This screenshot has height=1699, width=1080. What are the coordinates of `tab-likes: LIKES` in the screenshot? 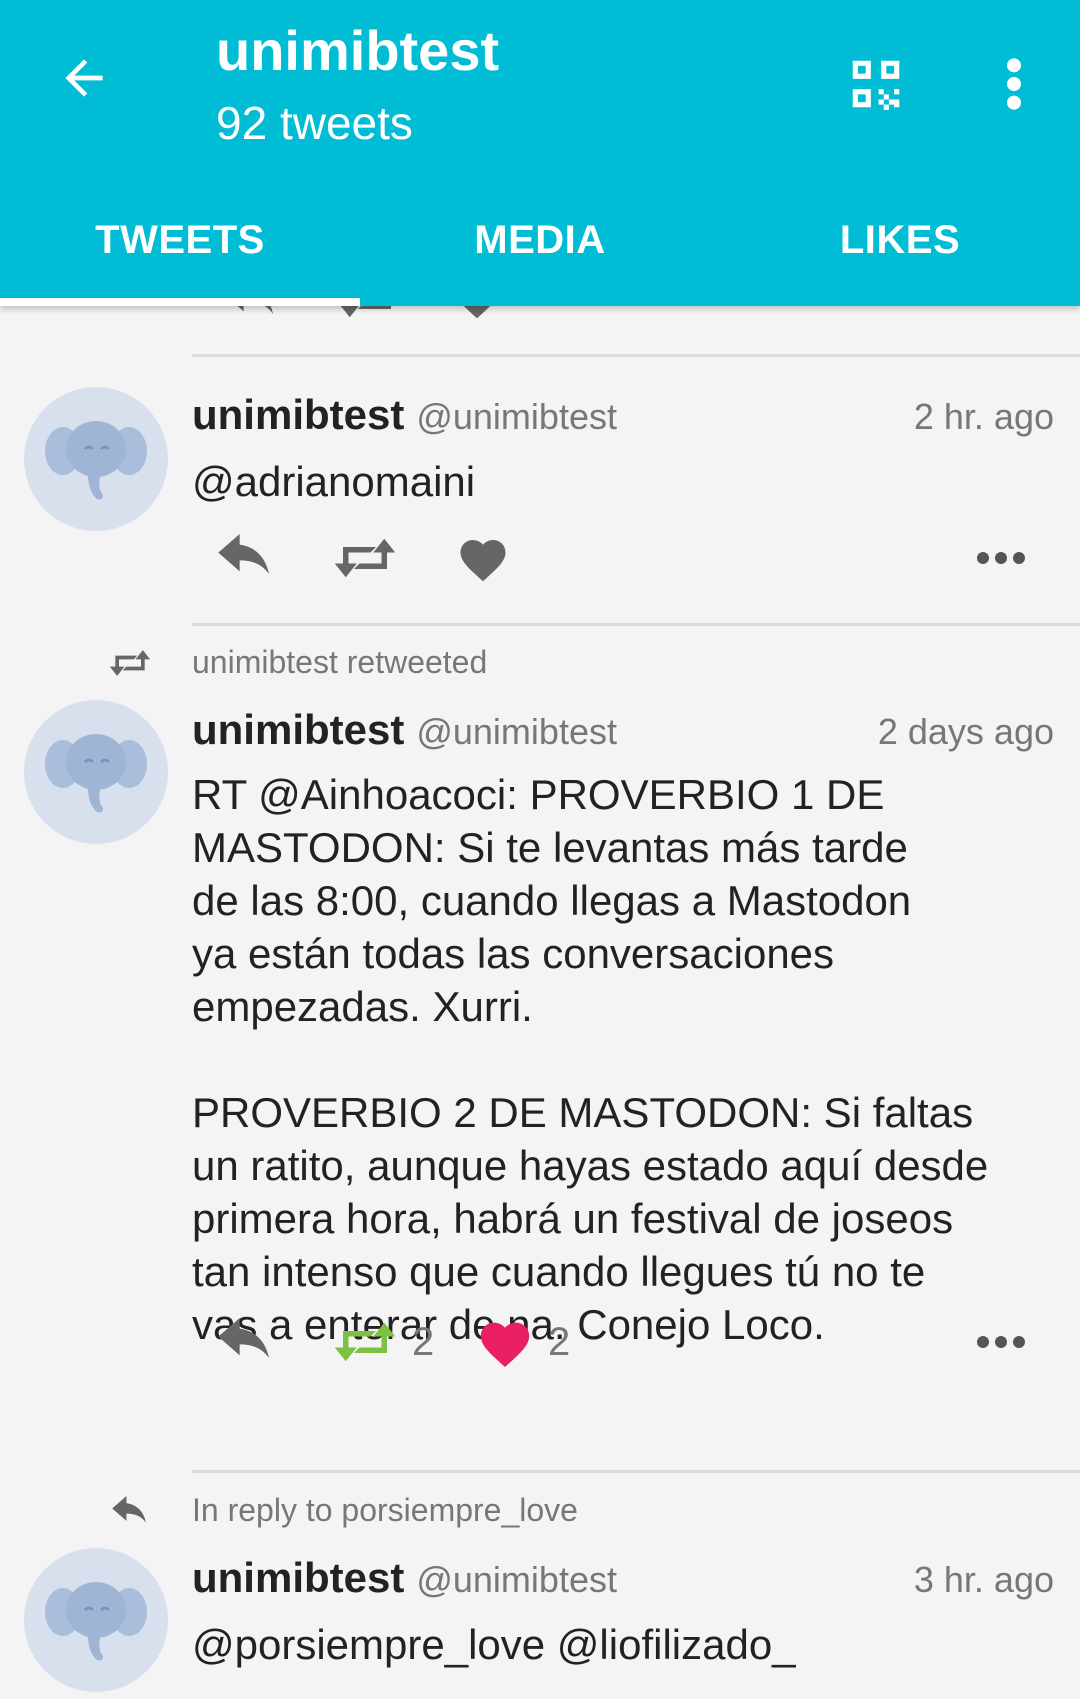 It's located at (900, 253).